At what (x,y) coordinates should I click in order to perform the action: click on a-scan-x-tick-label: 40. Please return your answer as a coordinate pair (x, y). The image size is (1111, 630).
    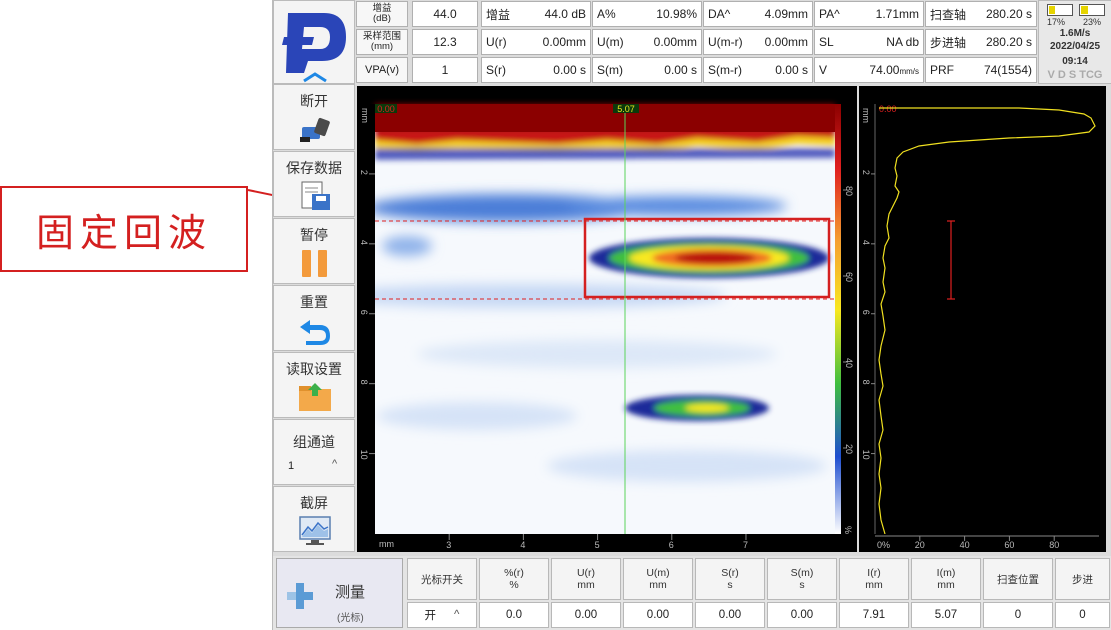
    Looking at the image, I should click on (965, 545).